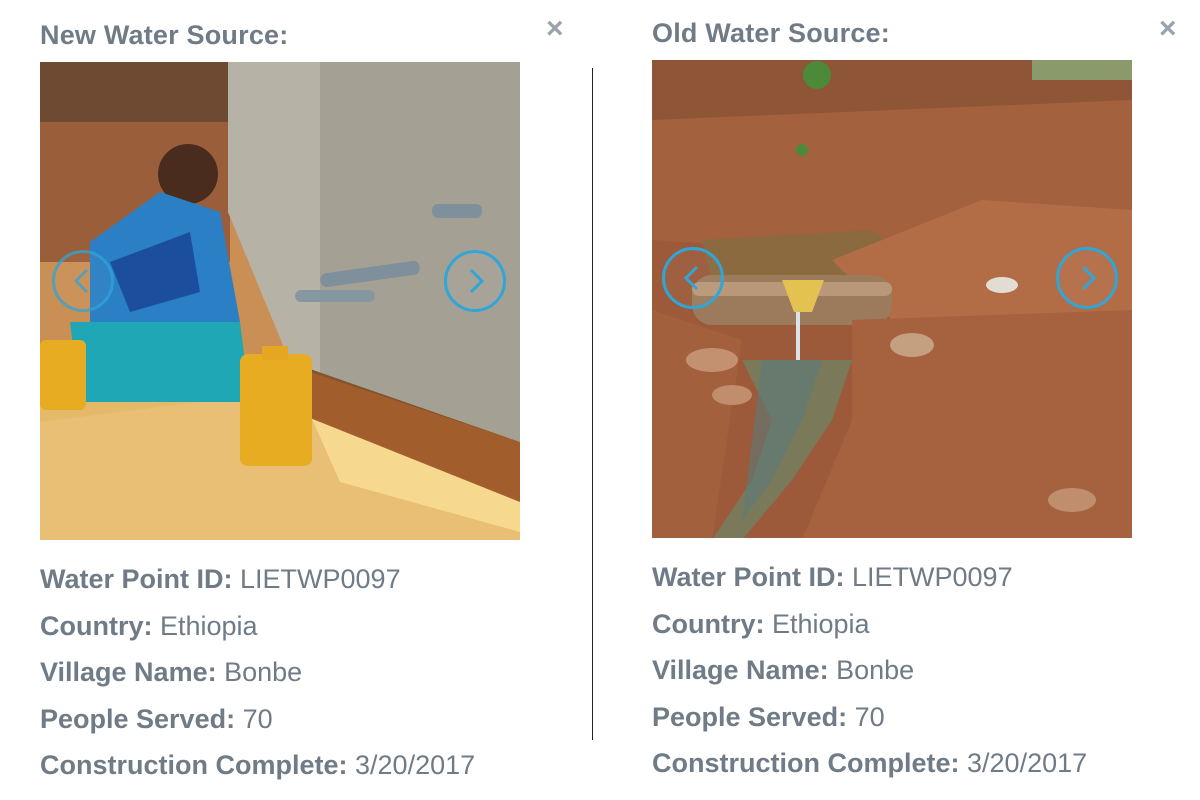 This screenshot has height=800, width=1200. What do you see at coordinates (164, 35) in the screenshot?
I see `panel-title: New Water Source:` at bounding box center [164, 35].